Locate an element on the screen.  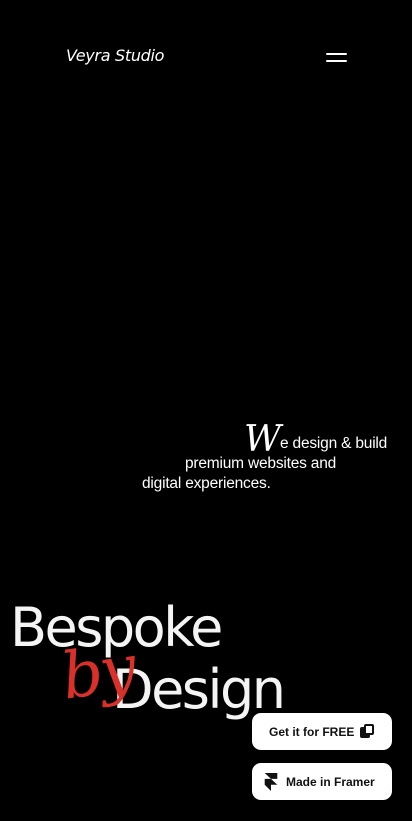
get-it-free-button: Get it for FREE is located at coordinates (322, 731).